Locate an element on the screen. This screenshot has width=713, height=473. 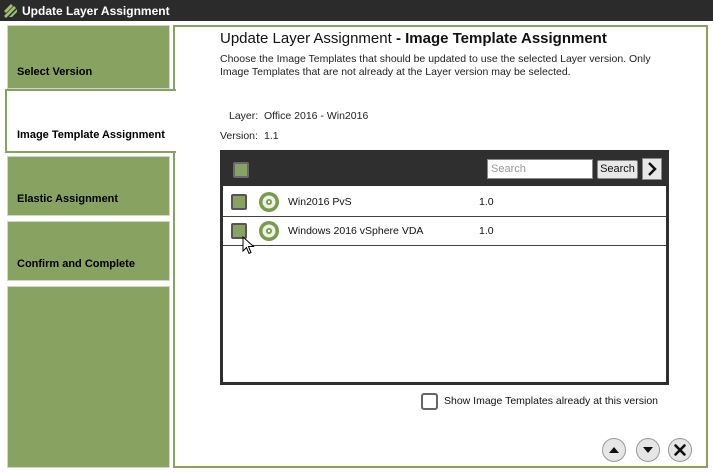
step-image-template-assignment: Image Template Assignment is located at coordinates (90, 121).